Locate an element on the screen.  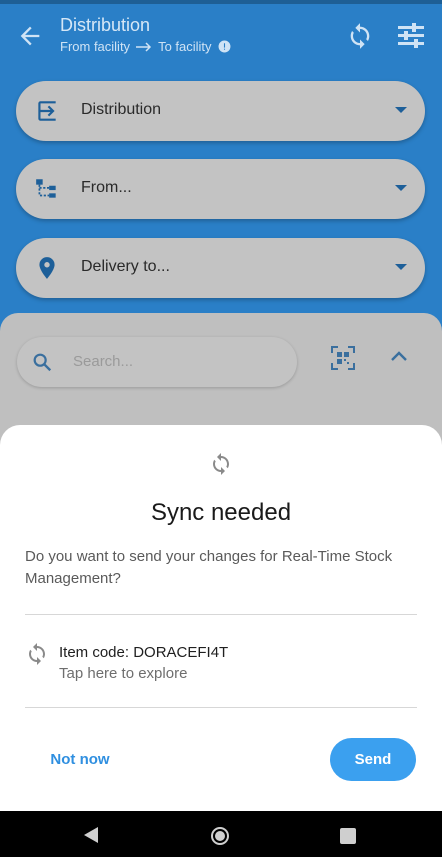
qr-scan-icon is located at coordinates (343, 358).